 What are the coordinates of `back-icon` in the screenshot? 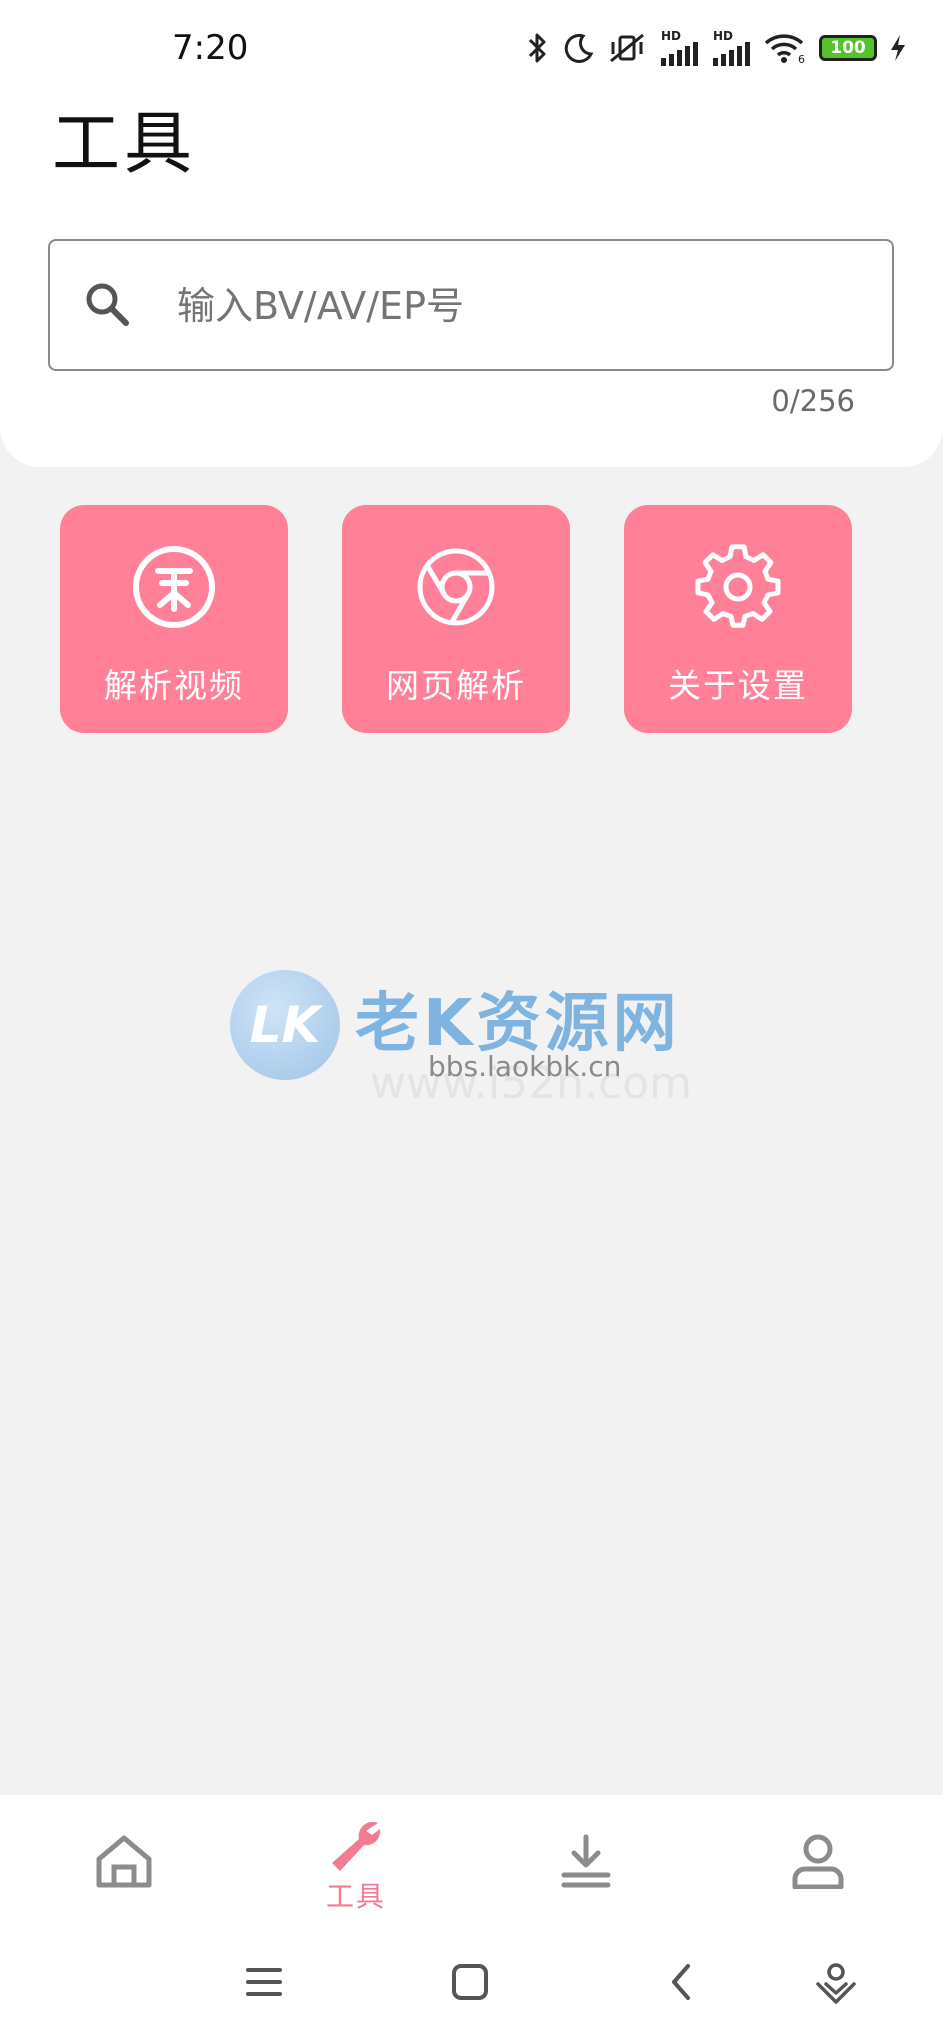 It's located at (682, 1982).